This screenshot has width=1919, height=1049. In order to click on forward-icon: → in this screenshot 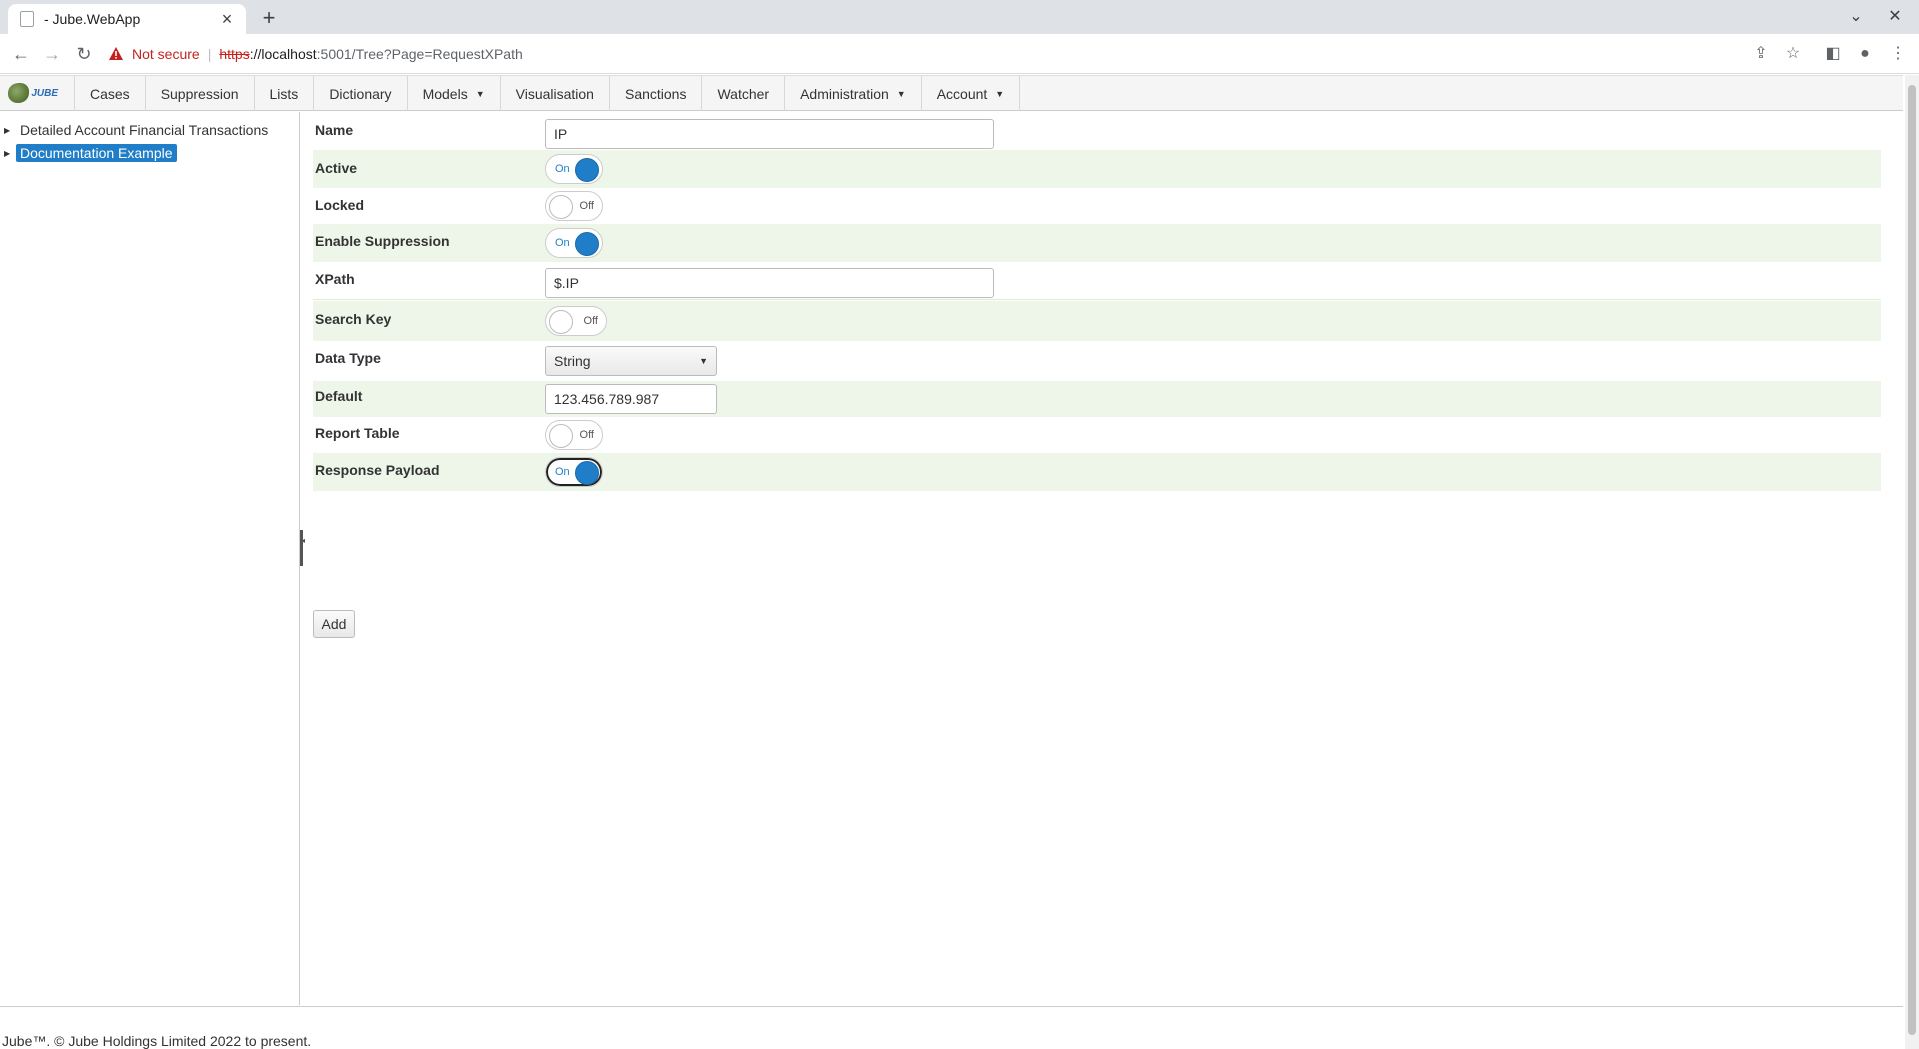, I will do `click(52, 54)`.